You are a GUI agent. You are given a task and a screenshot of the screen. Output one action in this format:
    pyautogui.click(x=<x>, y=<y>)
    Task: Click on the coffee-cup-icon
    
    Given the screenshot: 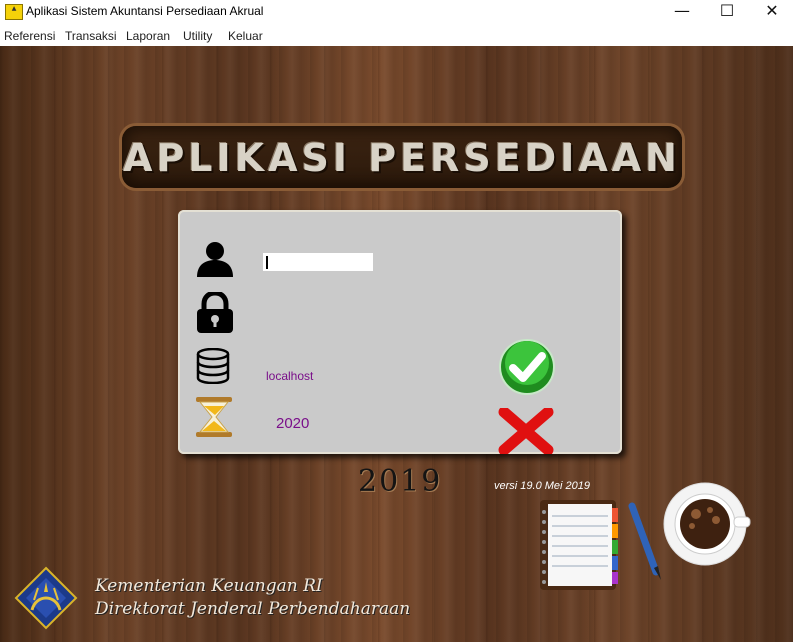 What is the action you would take?
    pyautogui.click(x=707, y=524)
    